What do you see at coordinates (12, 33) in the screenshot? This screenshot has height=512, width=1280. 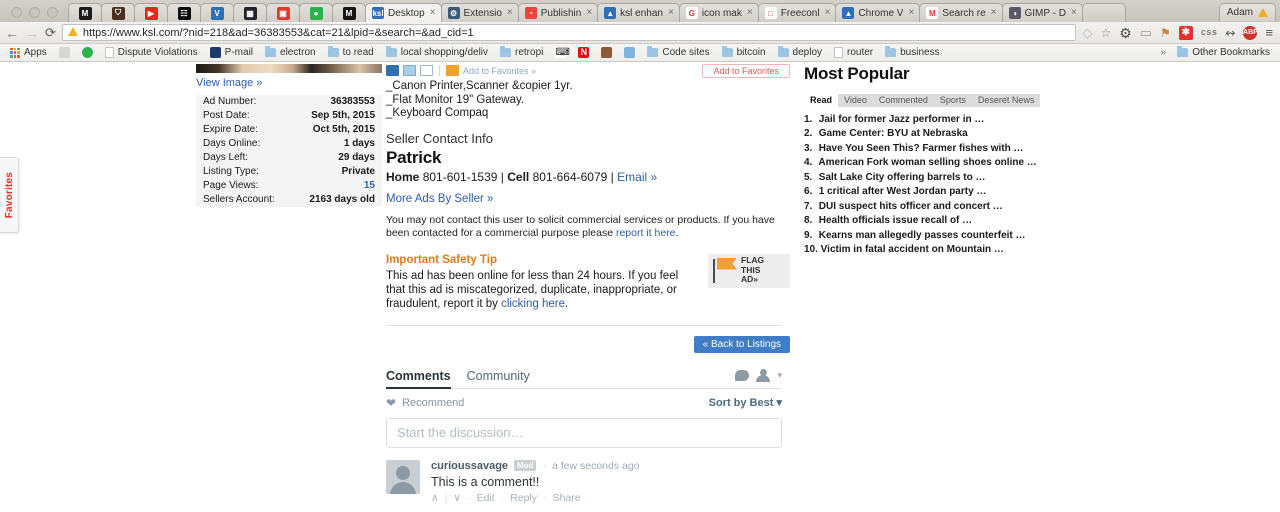 I see `back-button: ←` at bounding box center [12, 33].